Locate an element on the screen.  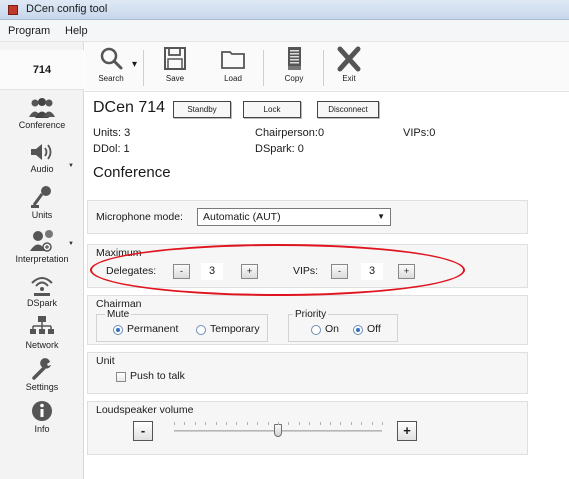
mute-temporary-radio is located at coordinates (201, 330).